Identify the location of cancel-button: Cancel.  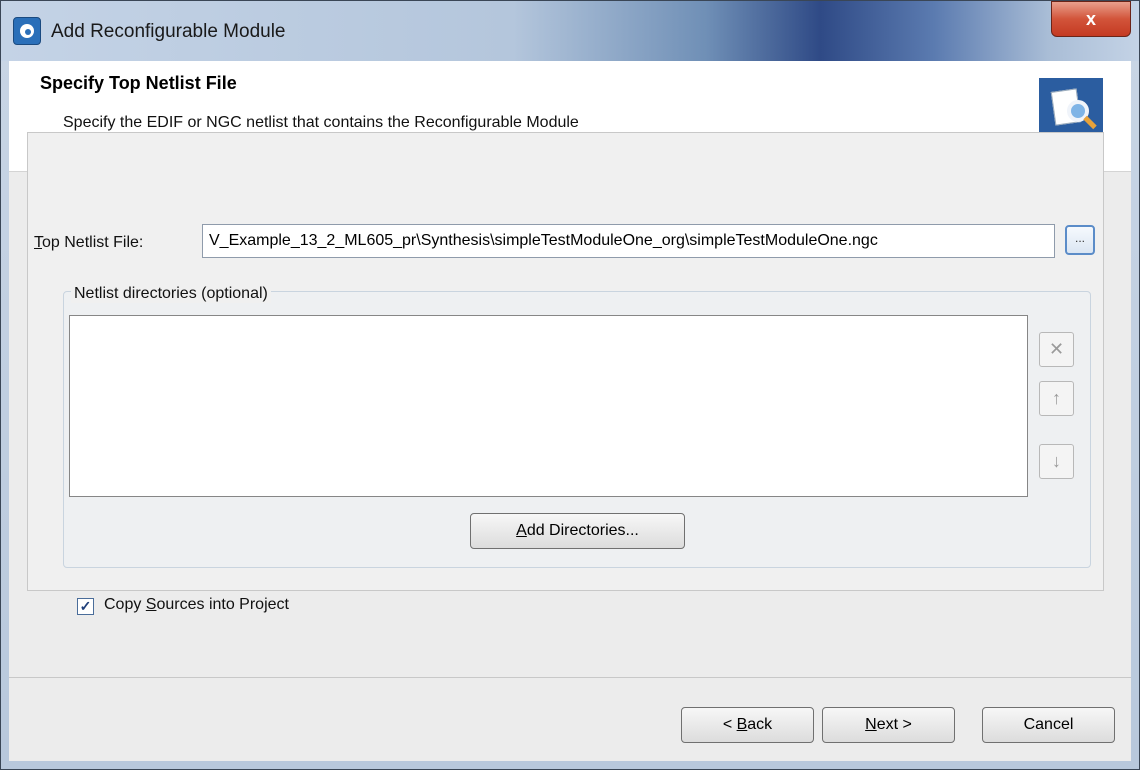
(1048, 725).